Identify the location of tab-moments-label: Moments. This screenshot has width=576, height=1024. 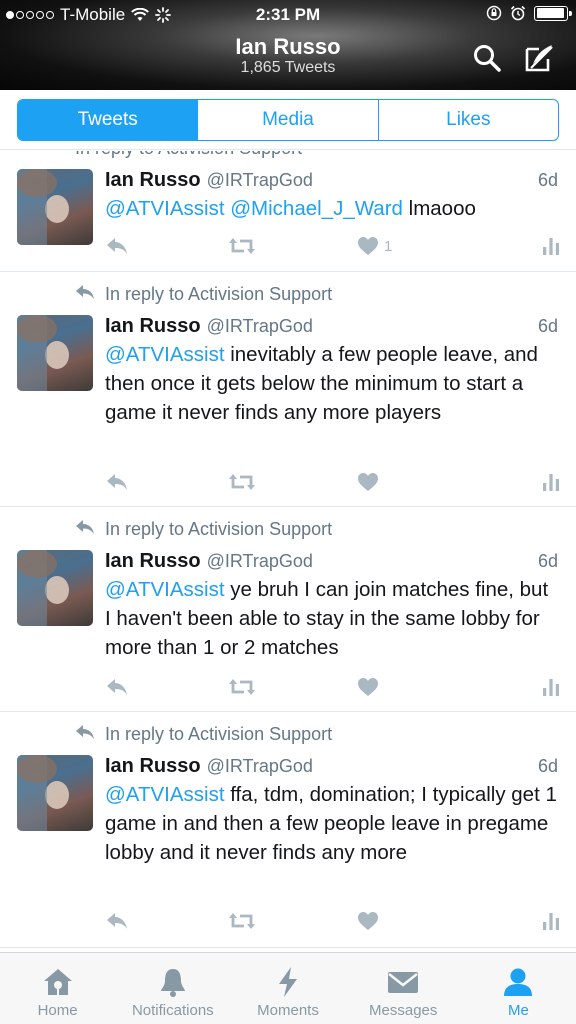
(288, 1010).